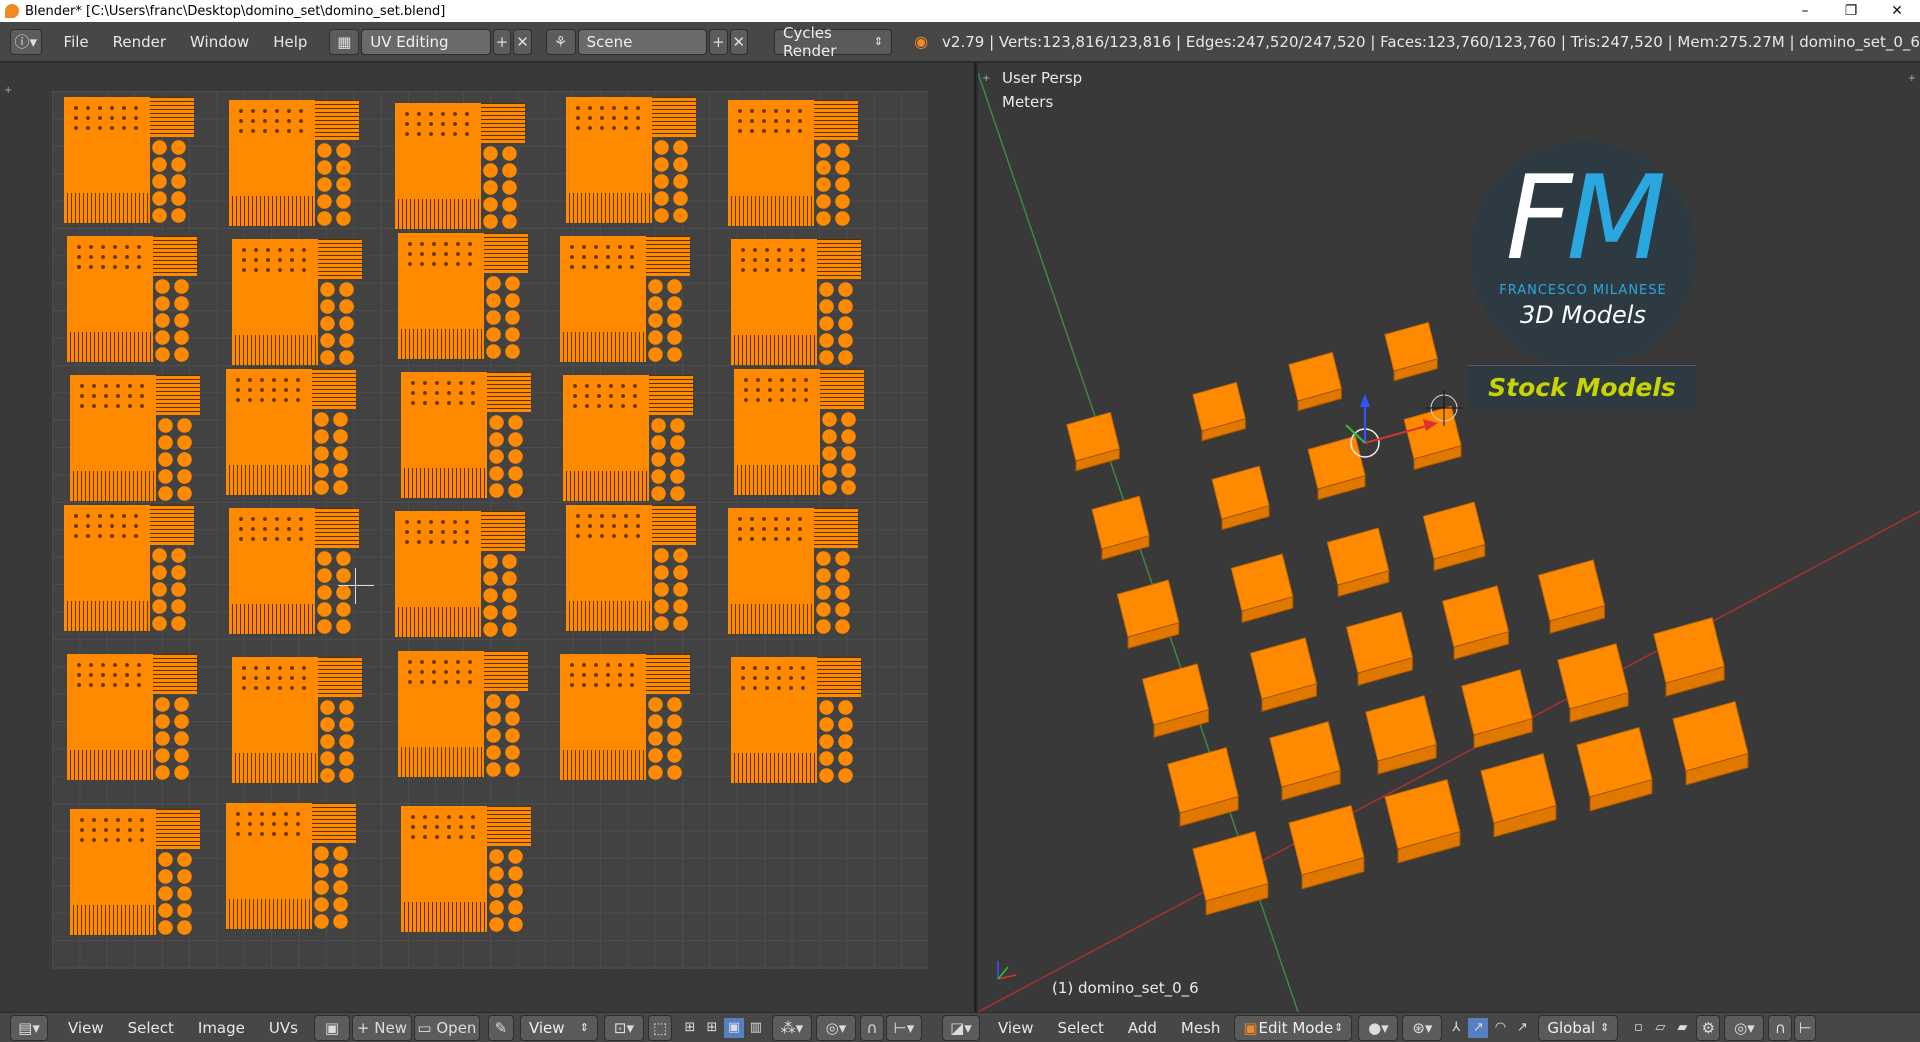  Describe the element at coordinates (446, 1027) in the screenshot. I see `open-image-button: ▭ Open` at that location.